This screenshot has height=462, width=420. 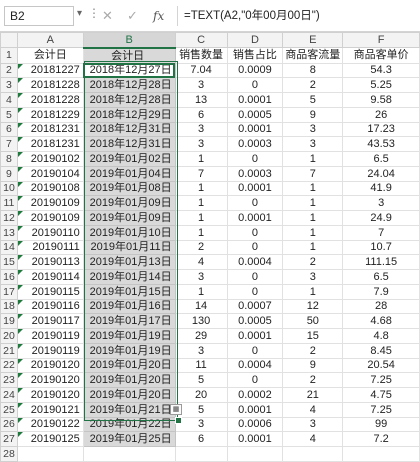 I want to click on column-header-f: F, so click(x=381, y=40).